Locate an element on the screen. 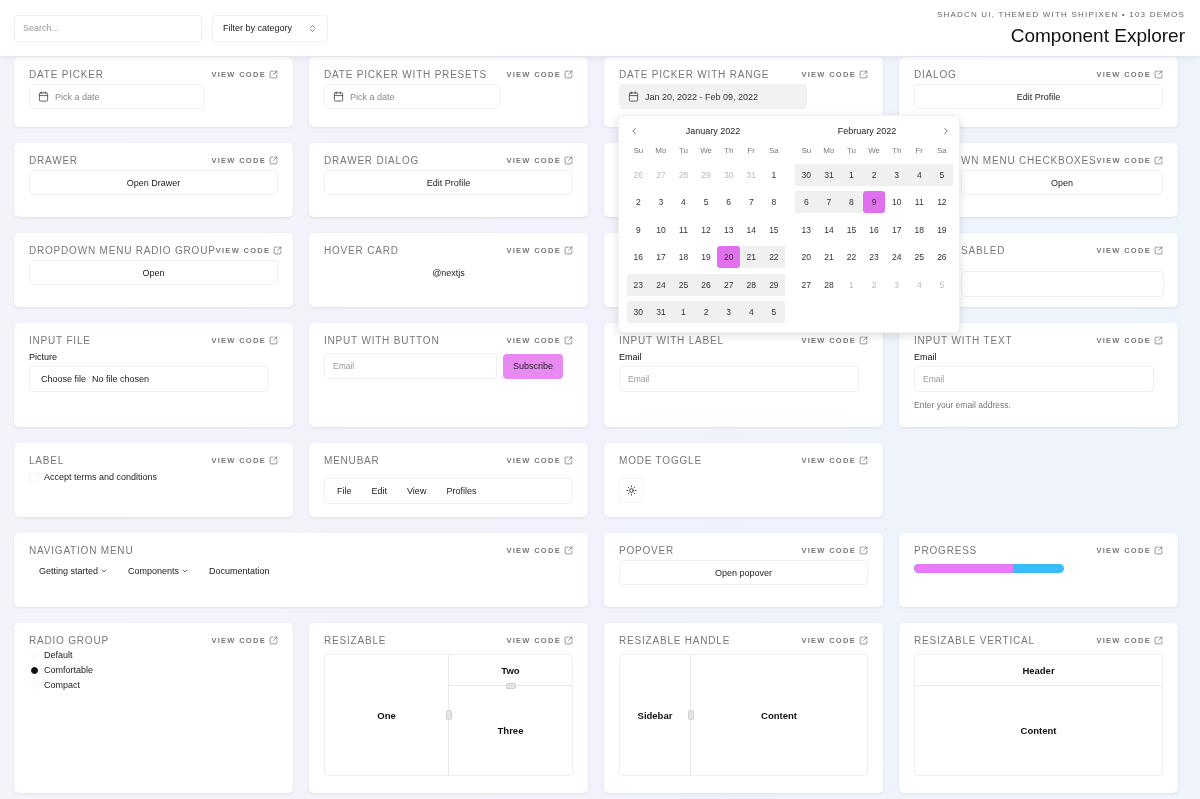 The image size is (1200, 799). file-input-field: Choose file No file chosen is located at coordinates (149, 379).